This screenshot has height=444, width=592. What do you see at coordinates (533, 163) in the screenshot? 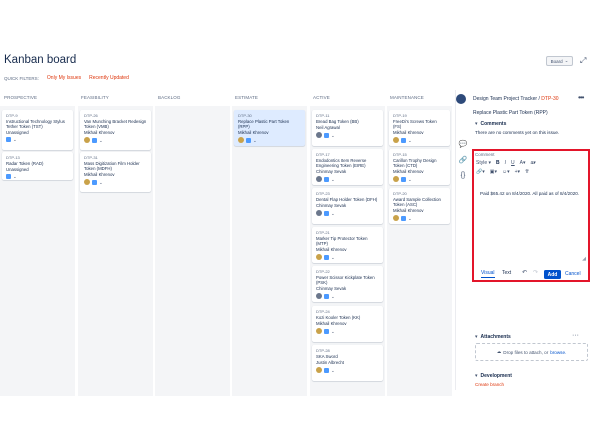
I see `more-formatting-icon: a̶▾` at bounding box center [533, 163].